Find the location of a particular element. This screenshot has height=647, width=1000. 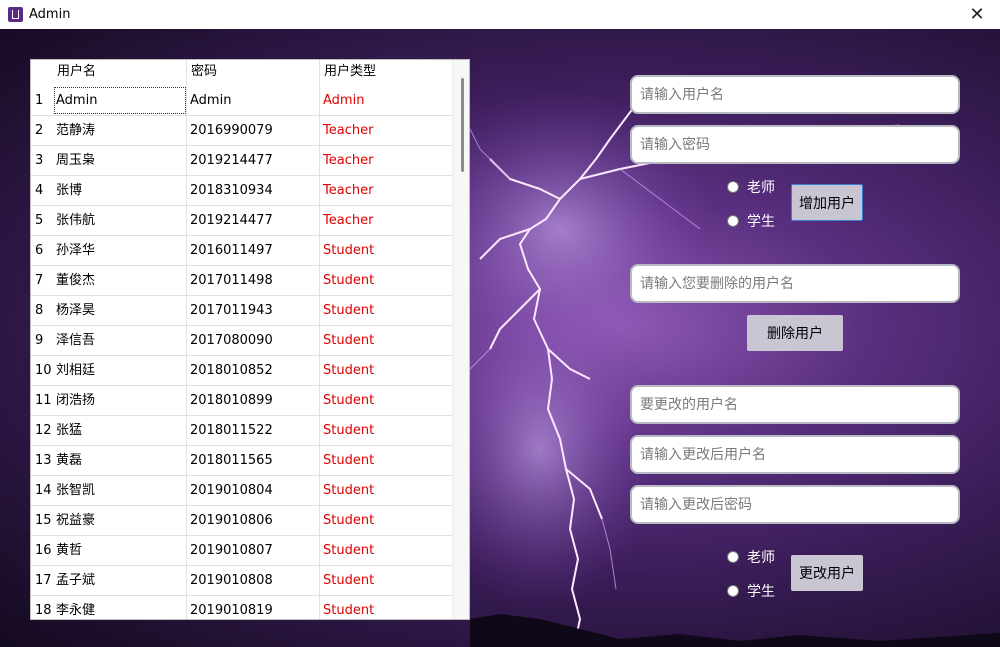

cell-username: Admin is located at coordinates (120, 100).